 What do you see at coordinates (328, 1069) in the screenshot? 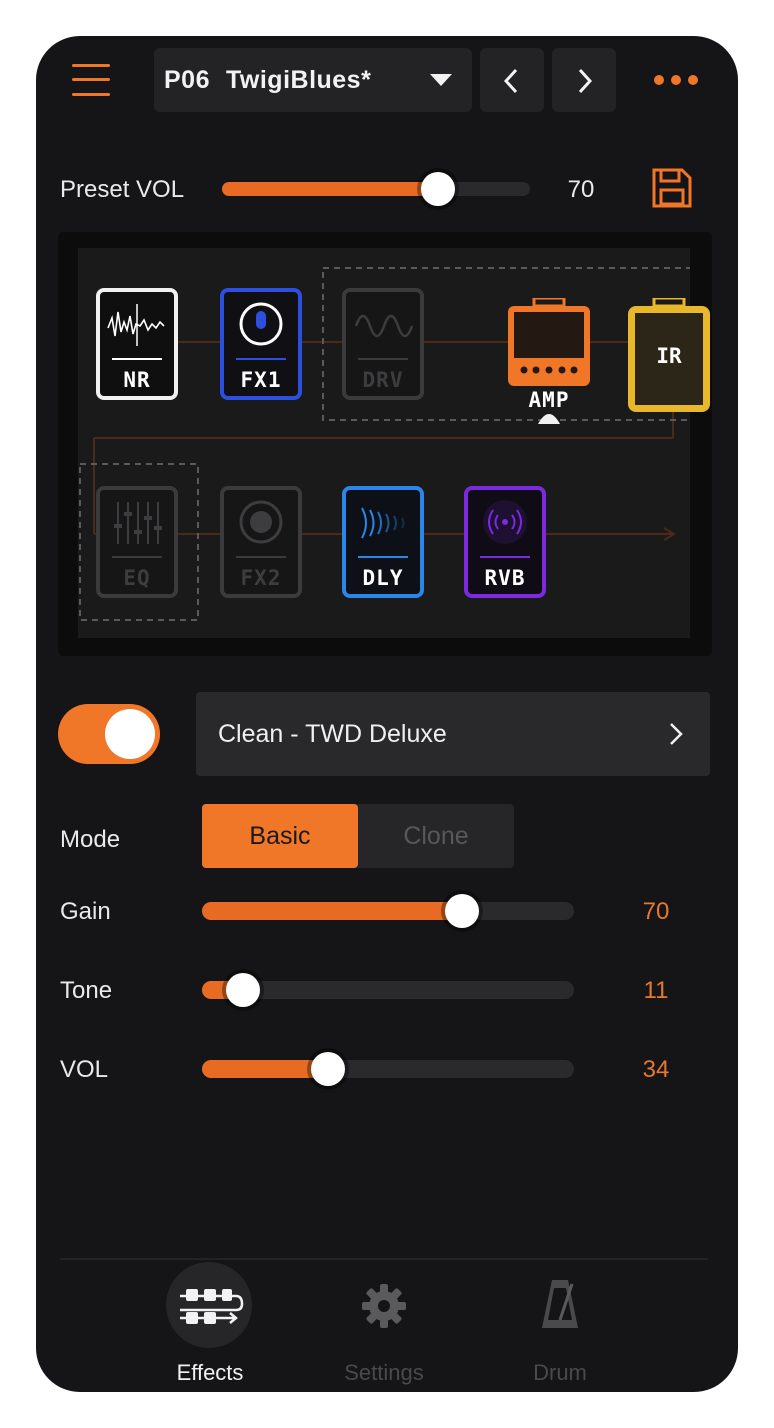
I see `vol-slider-thumb` at bounding box center [328, 1069].